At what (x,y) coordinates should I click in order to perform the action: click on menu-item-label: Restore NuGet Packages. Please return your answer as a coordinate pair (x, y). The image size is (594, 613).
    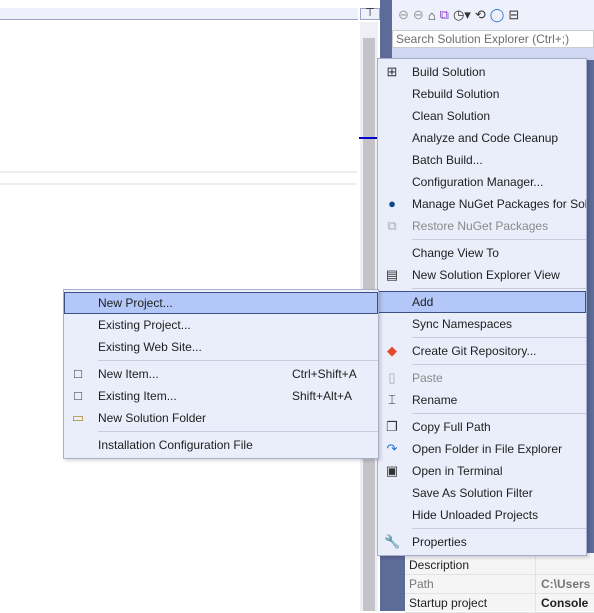
    Looking at the image, I should click on (480, 226).